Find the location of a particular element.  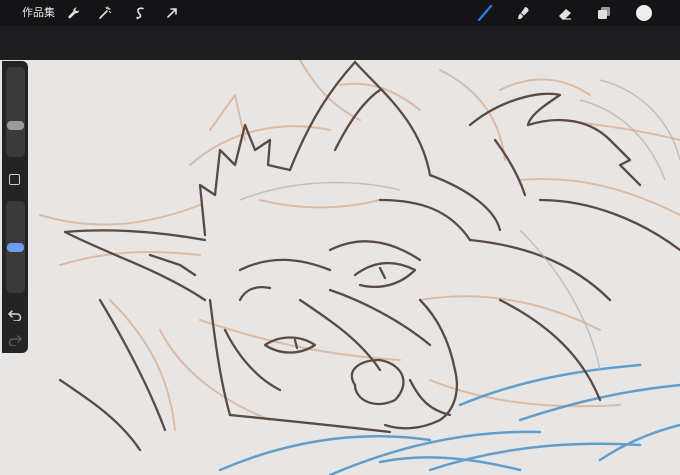

eraser-icon is located at coordinates (565, 13).